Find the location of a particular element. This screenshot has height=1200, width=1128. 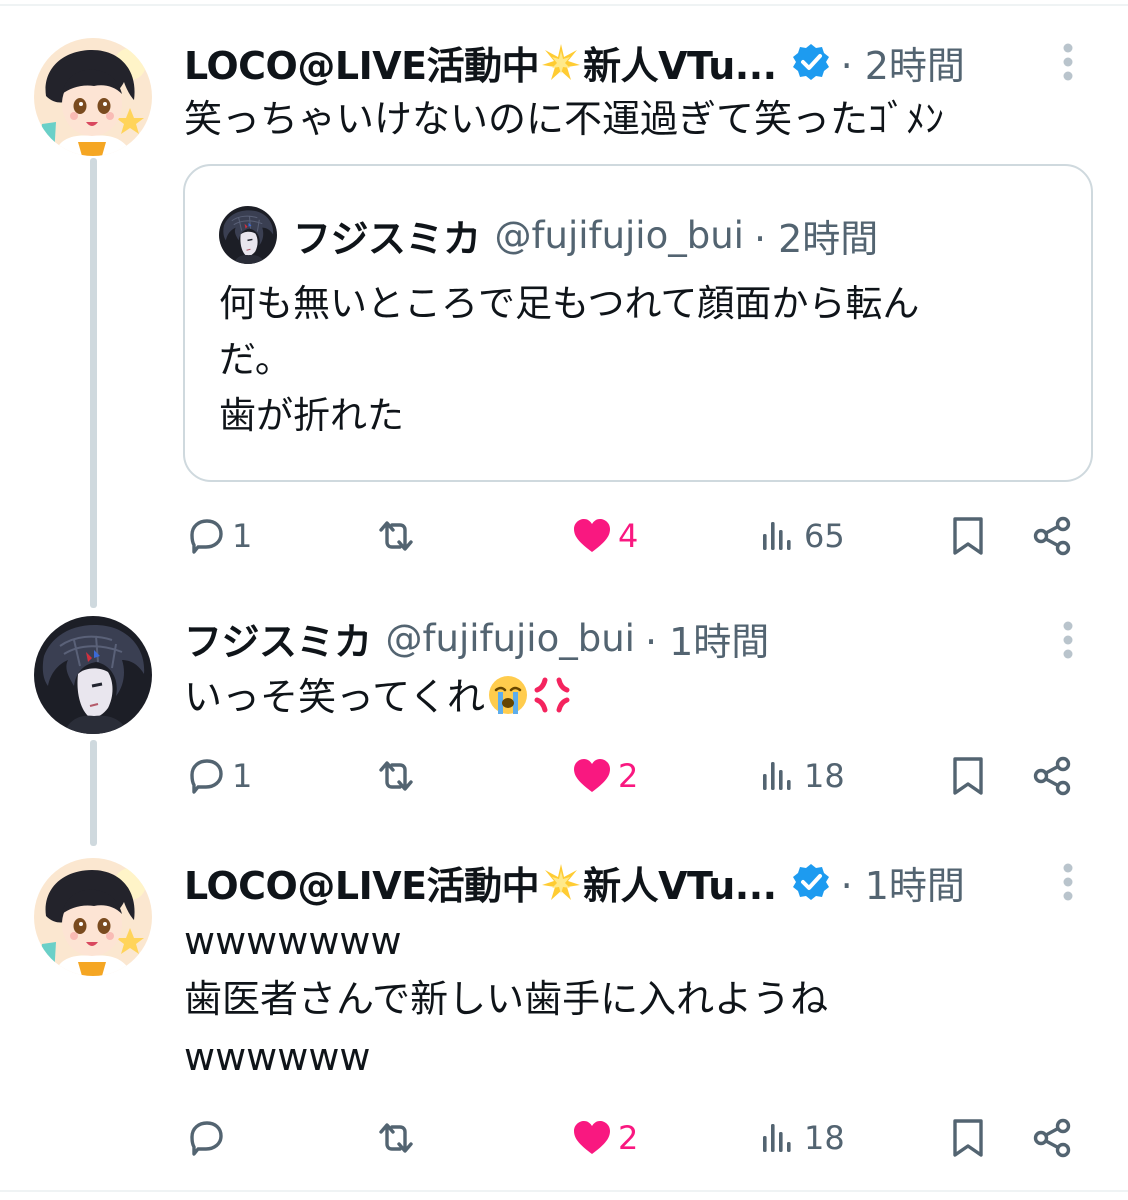

tweet-text-line: wwwwww is located at coordinates (277, 1057).